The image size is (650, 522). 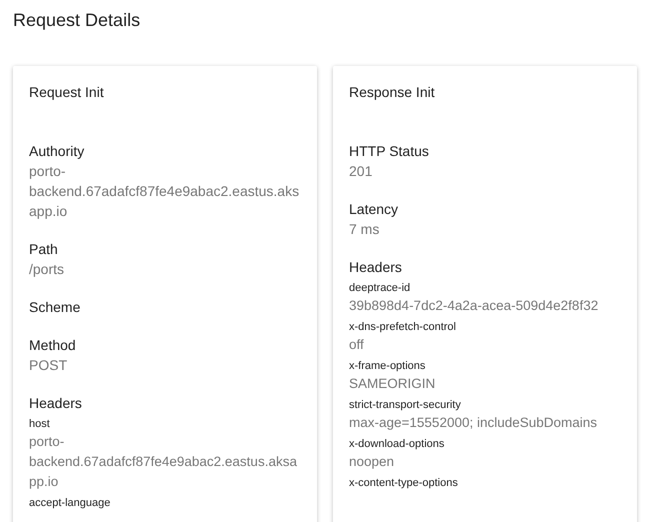 I want to click on field-label: Method, so click(x=53, y=345).